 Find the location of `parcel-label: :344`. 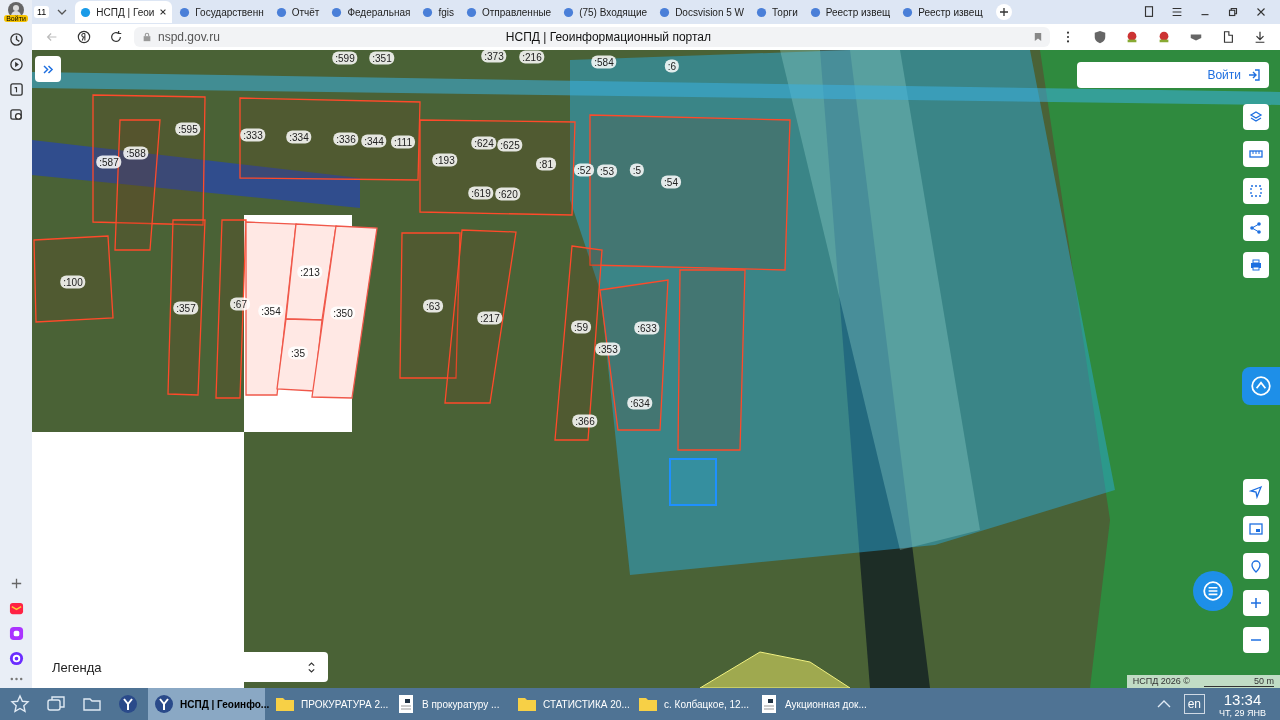

parcel-label: :344 is located at coordinates (374, 141).